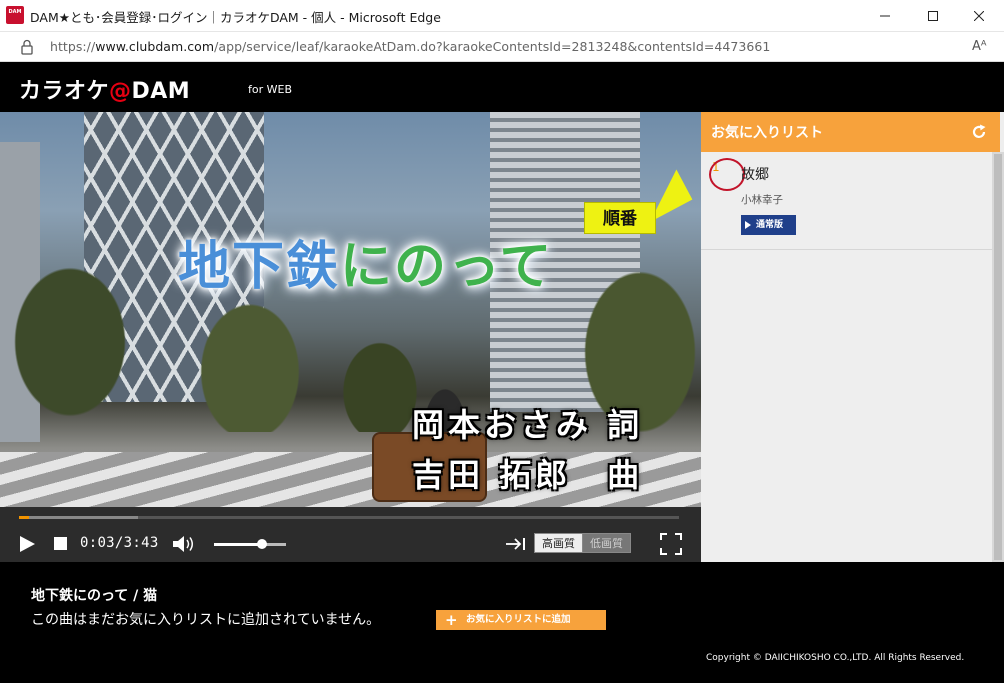 Image resolution: width=1004 pixels, height=683 pixels. Describe the element at coordinates (119, 543) in the screenshot. I see `playback-time: 0:03/3:43` at that location.